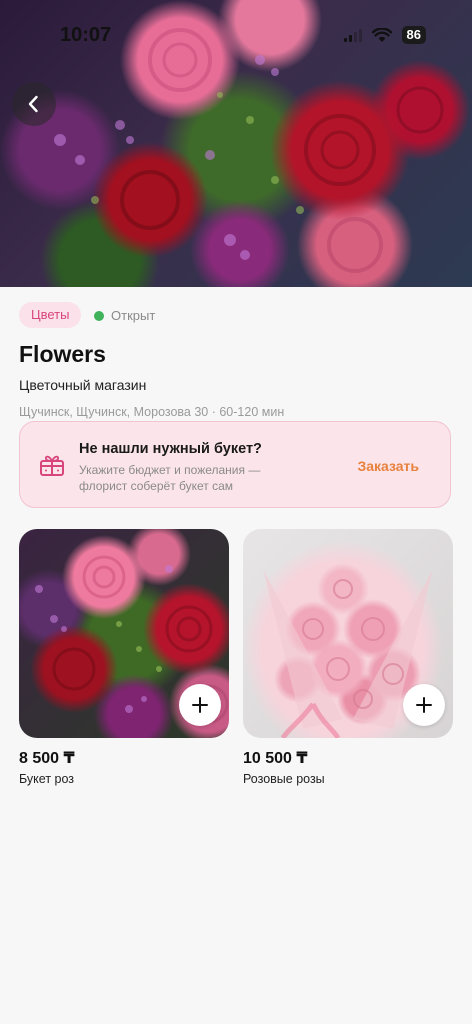 The height and width of the screenshot is (1024, 472). I want to click on wifi-icon, so click(381, 34).